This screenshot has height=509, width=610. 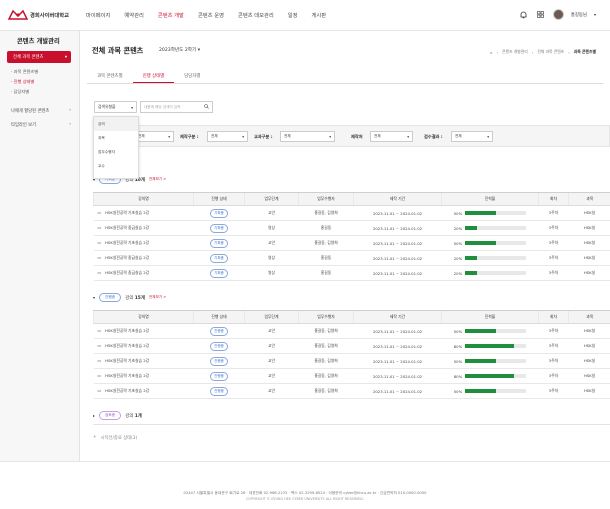 I want to click on gnb-item-board: 게시판, so click(x=319, y=15).